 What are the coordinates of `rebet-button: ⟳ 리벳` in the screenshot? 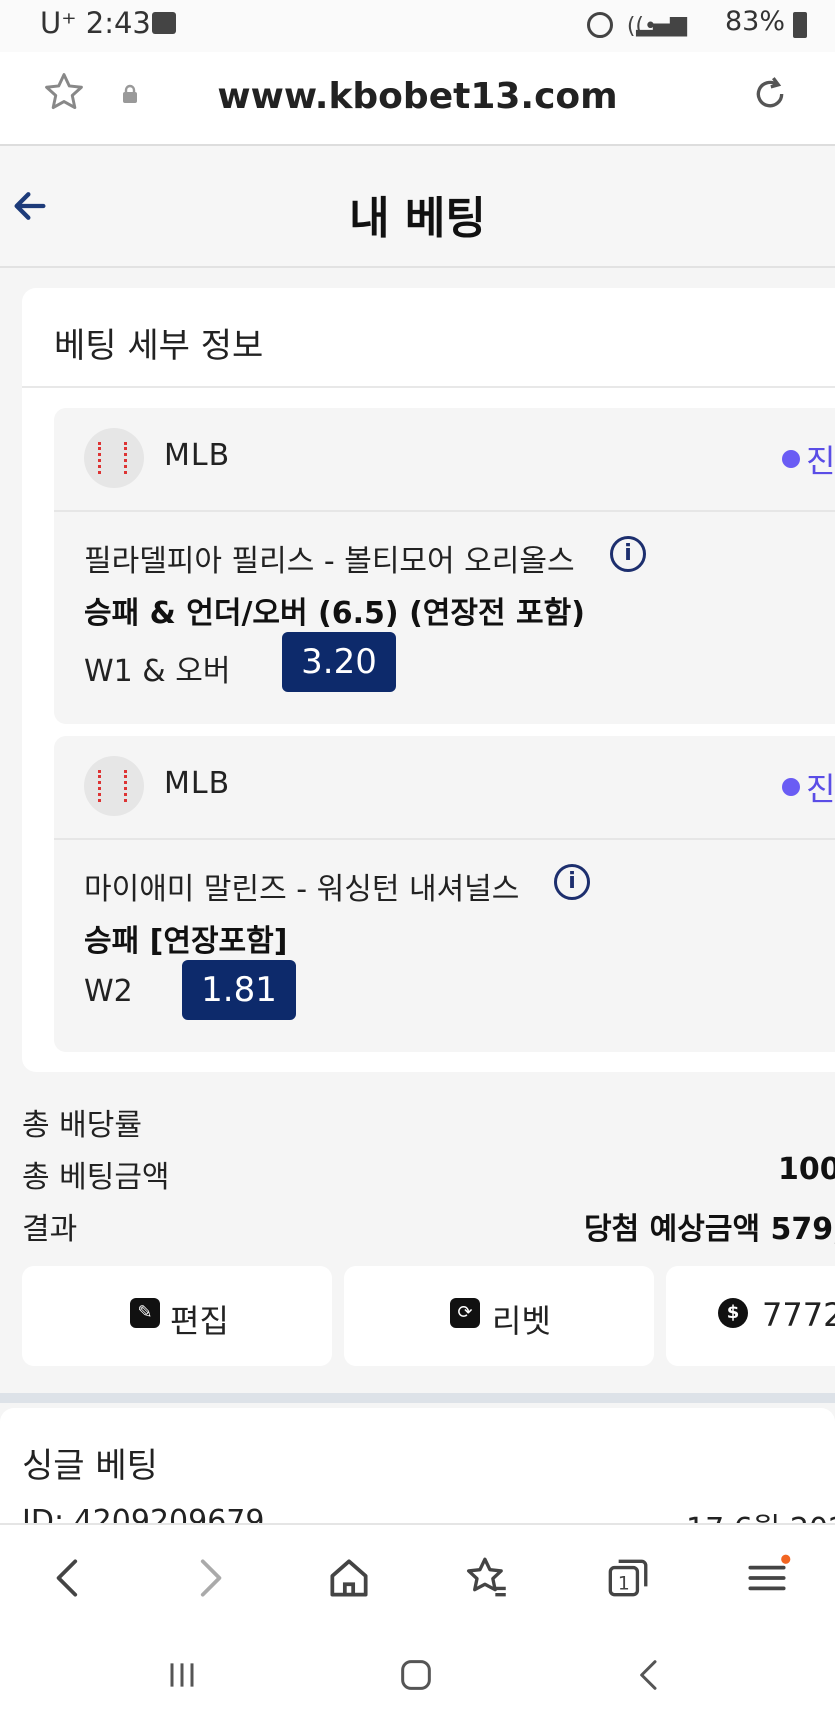 It's located at (499, 1316).